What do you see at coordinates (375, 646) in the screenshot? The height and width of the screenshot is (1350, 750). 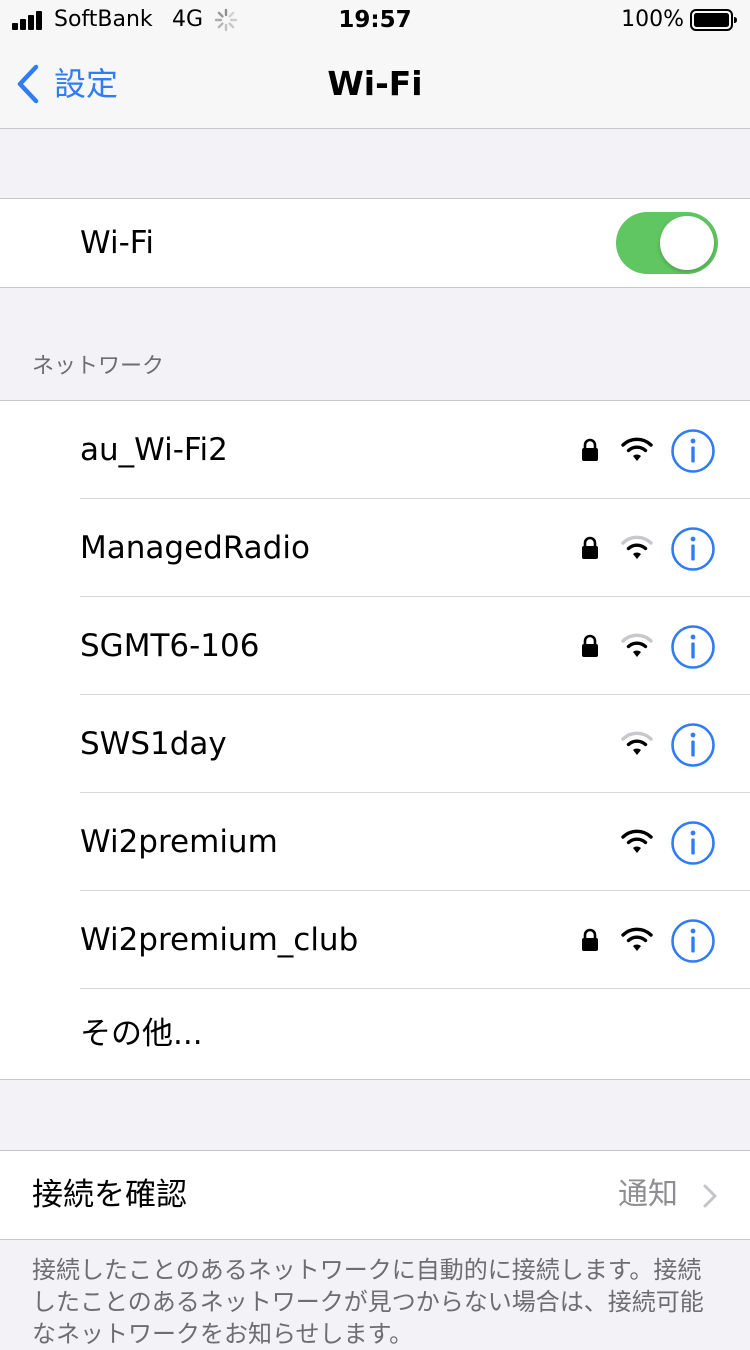 I see `network-row-sgmt6-106: SGMT6-106` at bounding box center [375, 646].